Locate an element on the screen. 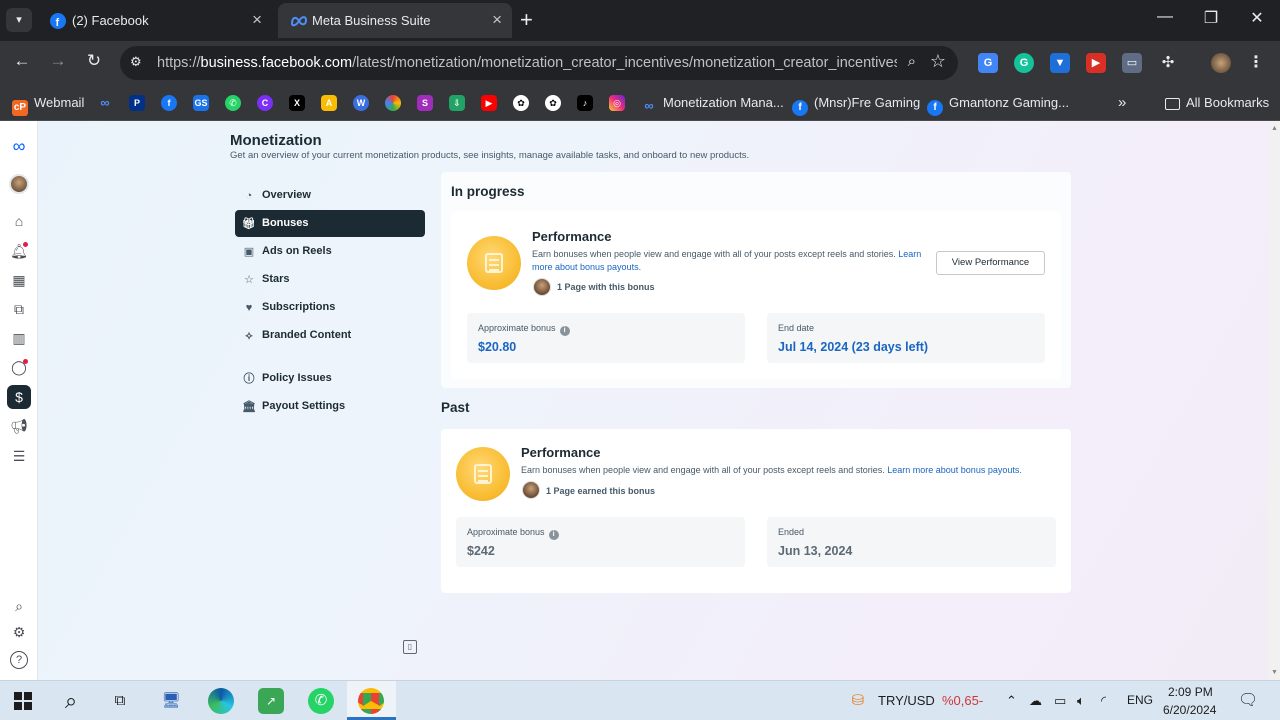 This screenshot has width=1280, height=720. bookmark-webmail: cP Webmail is located at coordinates (48, 104).